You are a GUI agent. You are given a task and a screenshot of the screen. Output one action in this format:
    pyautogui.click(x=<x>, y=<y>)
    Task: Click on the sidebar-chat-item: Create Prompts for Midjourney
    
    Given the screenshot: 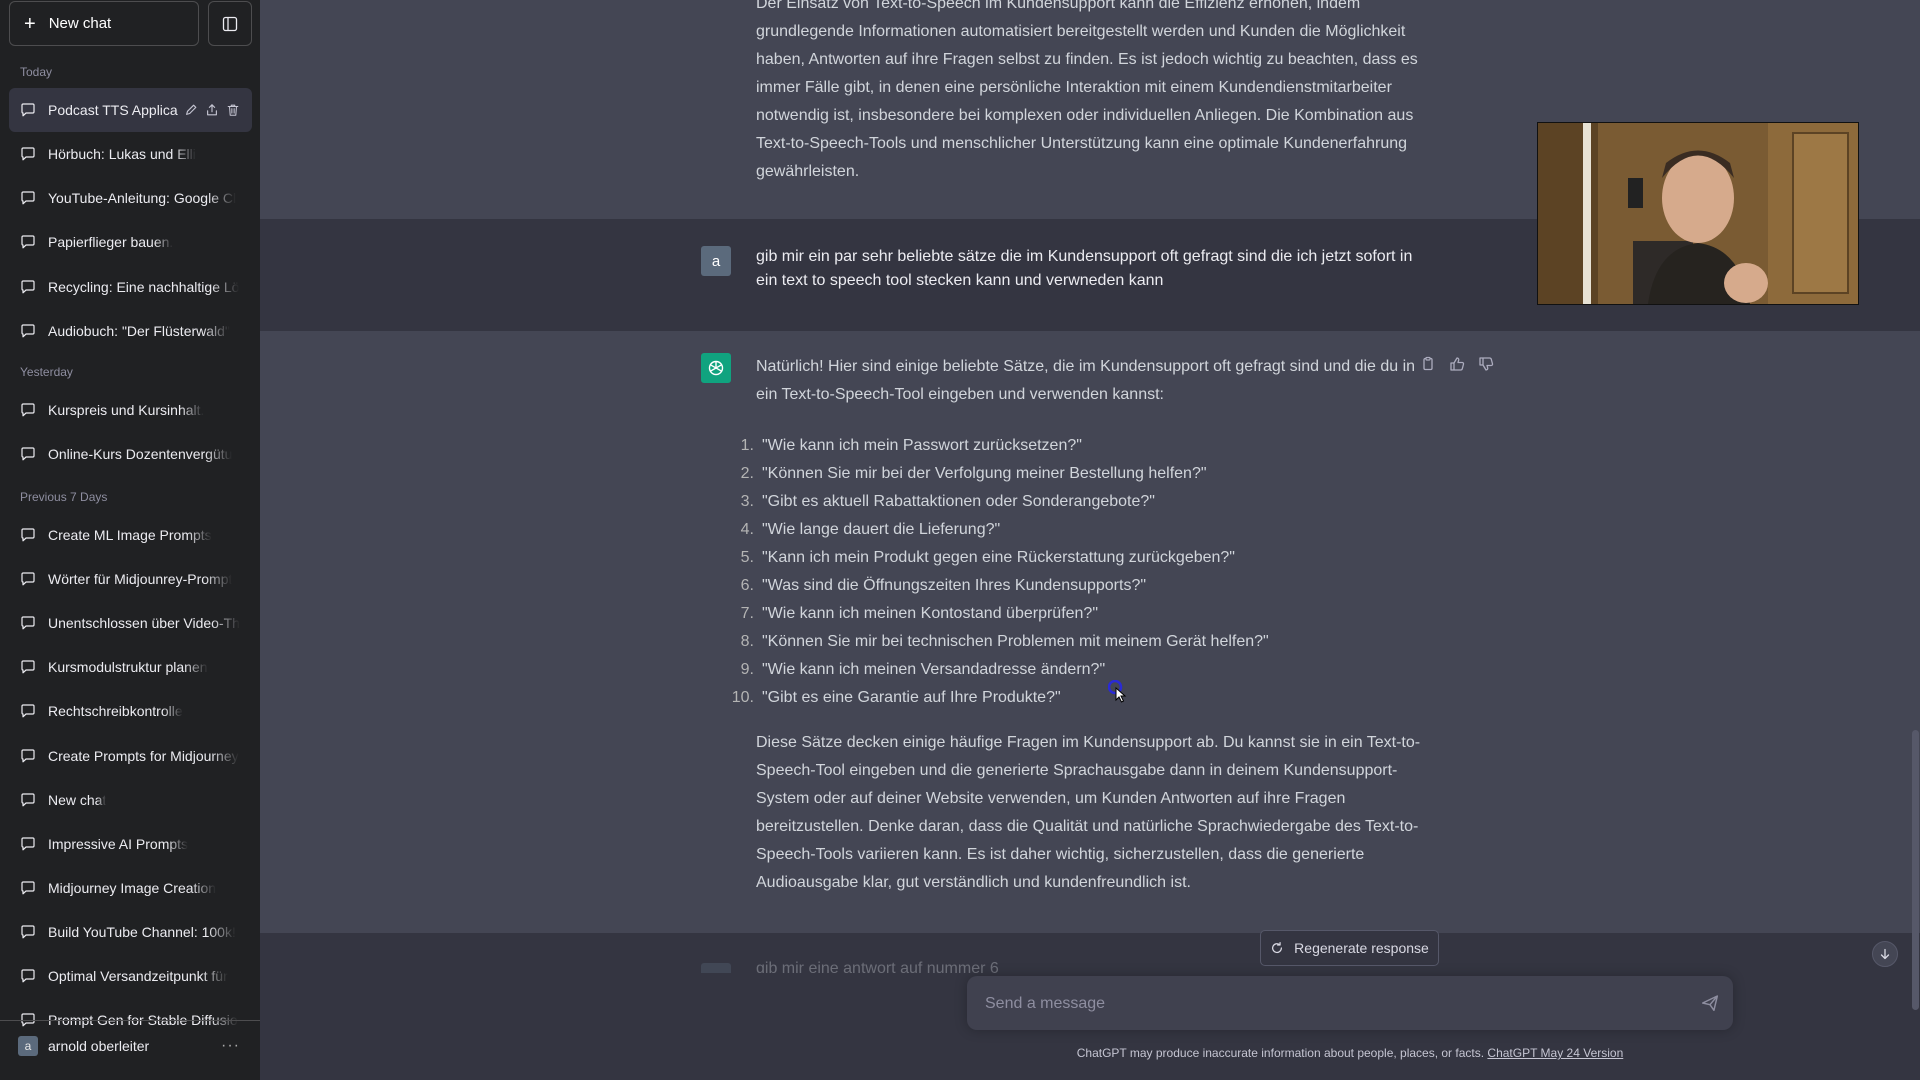 What is the action you would take?
    pyautogui.click(x=130, y=756)
    